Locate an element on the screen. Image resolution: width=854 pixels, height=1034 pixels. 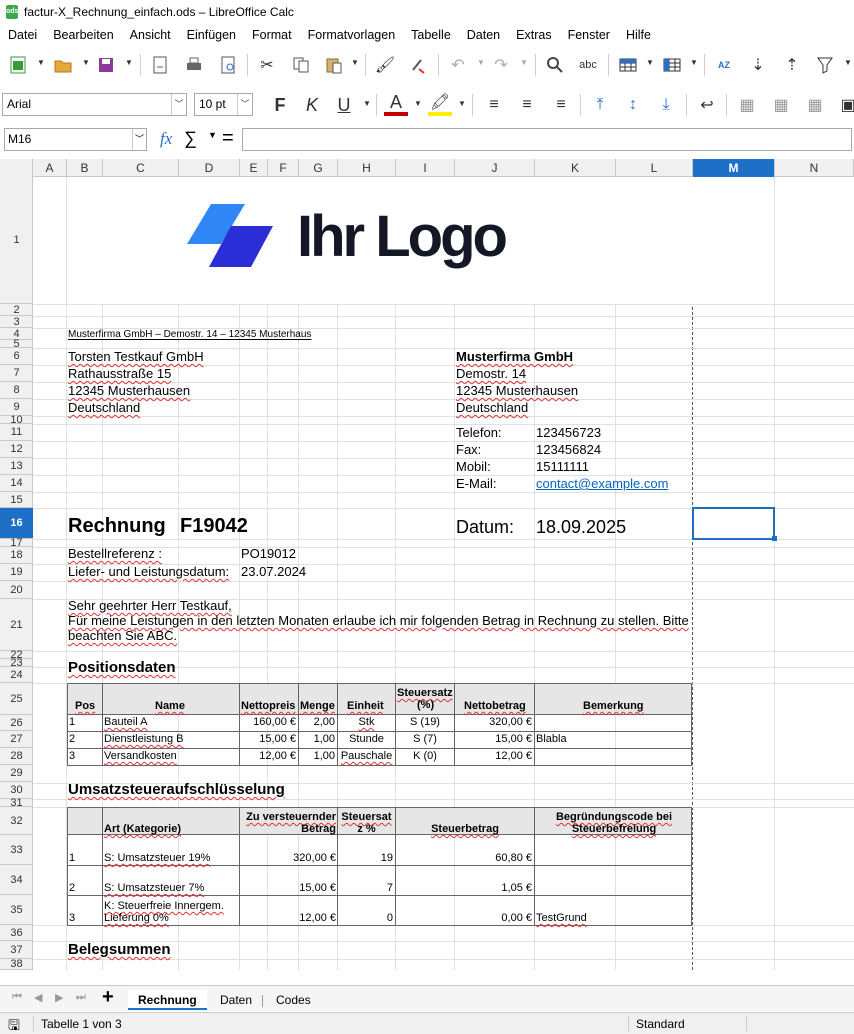
menu-fenster: Fenster is located at coordinates (589, 35).